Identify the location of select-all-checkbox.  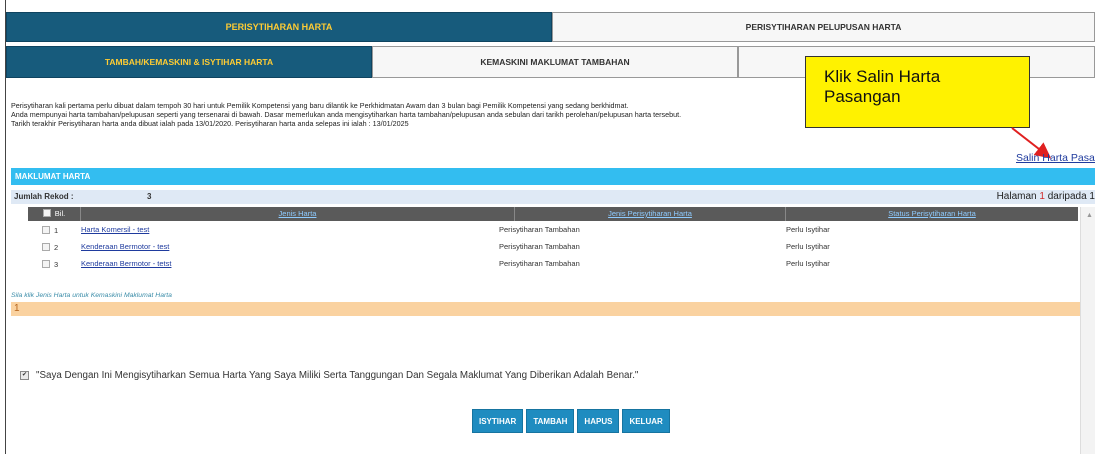
(46, 213).